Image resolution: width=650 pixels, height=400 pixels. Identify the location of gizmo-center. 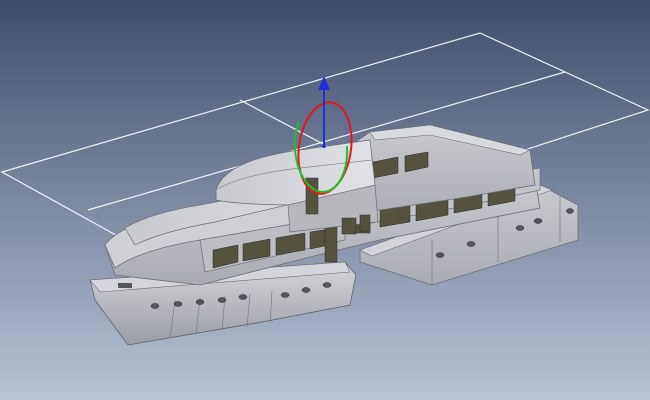
(324, 146).